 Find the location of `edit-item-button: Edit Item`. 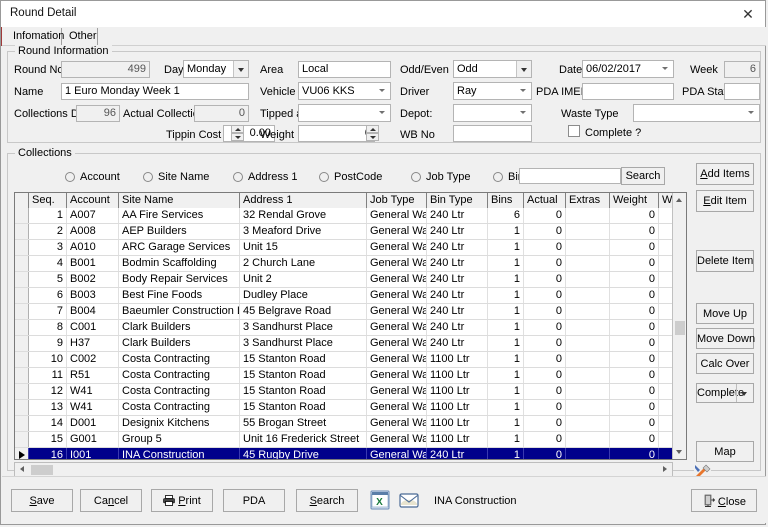

edit-item-button: Edit Item is located at coordinates (725, 201).